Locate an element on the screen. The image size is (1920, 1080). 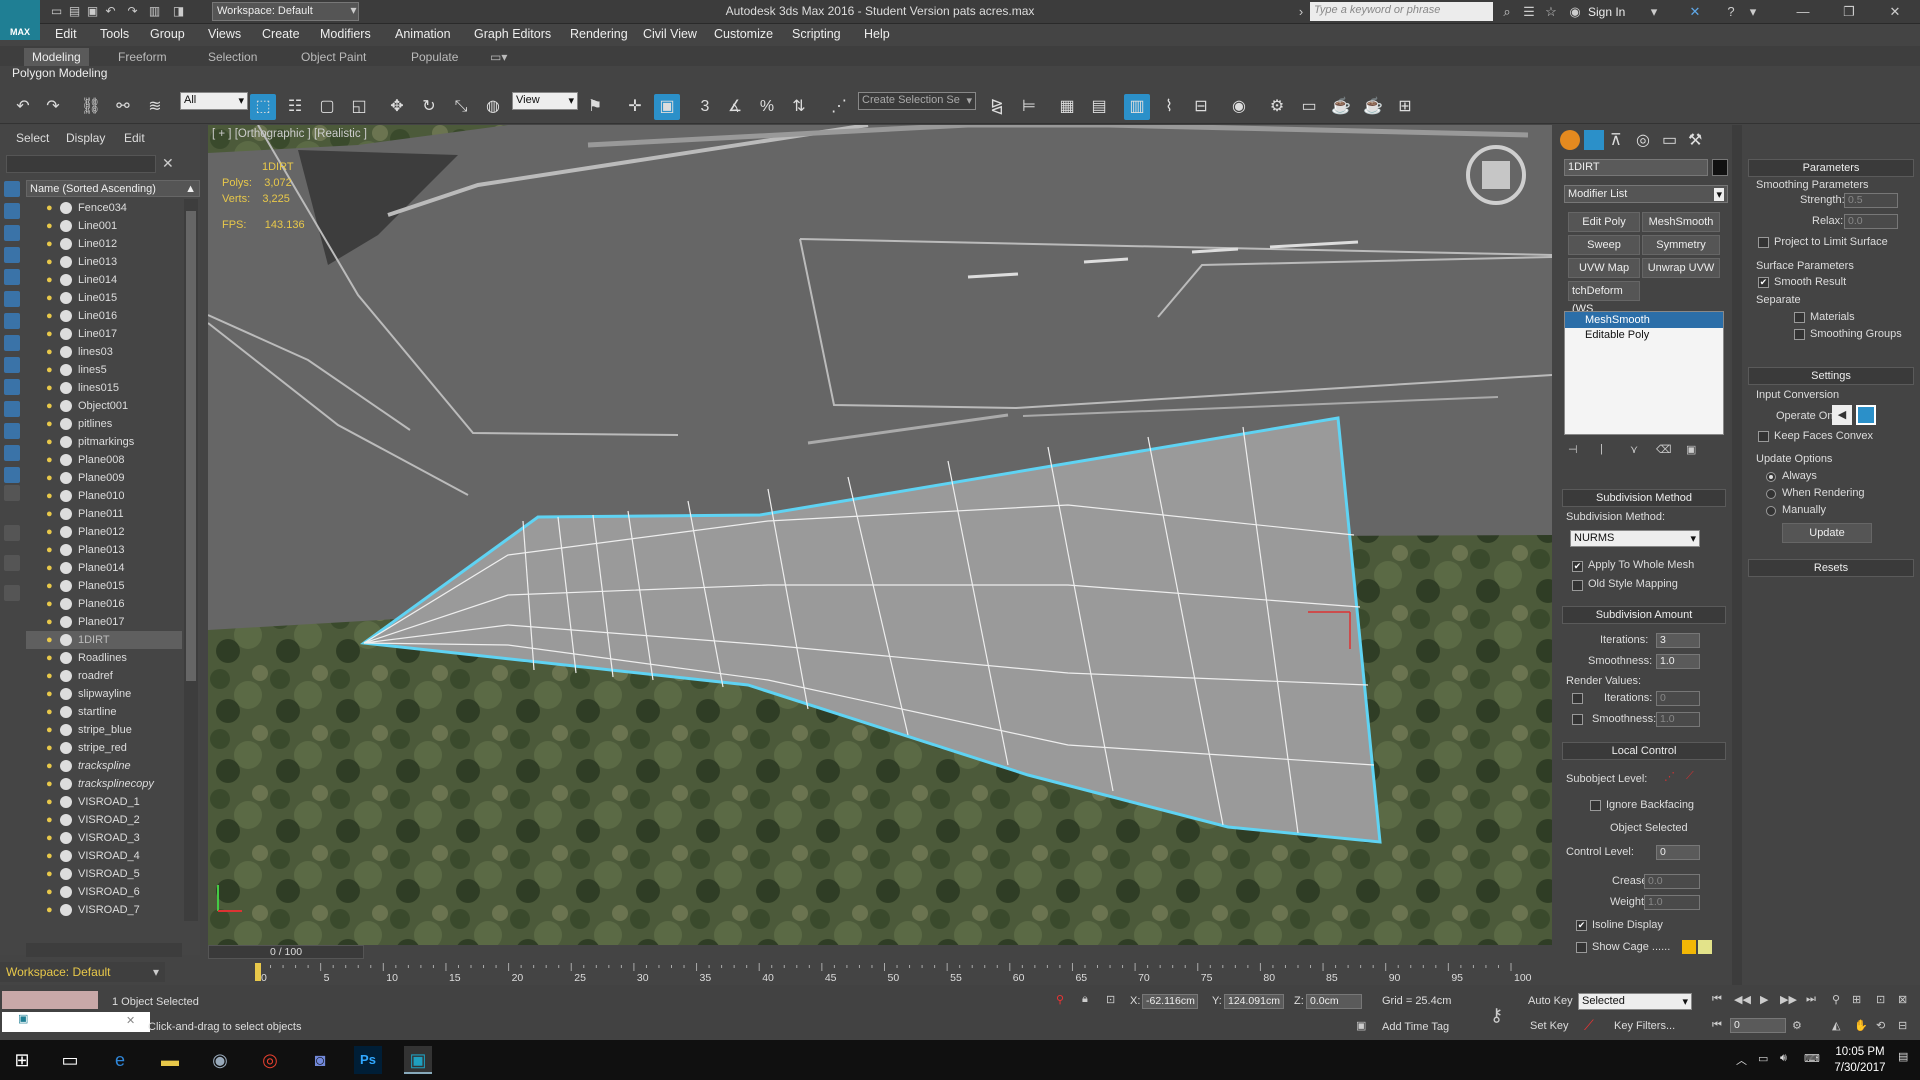
scene-list-item: ● Line017 is located at coordinates (104, 334).